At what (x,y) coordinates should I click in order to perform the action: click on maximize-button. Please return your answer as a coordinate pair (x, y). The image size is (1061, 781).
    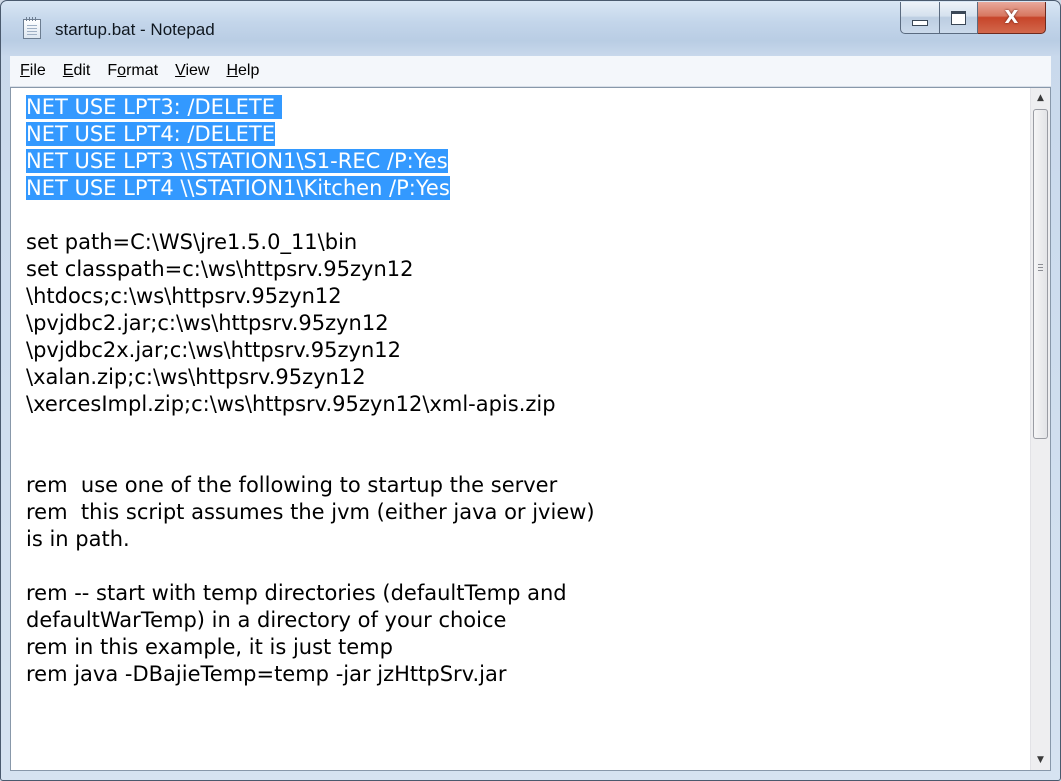
    Looking at the image, I should click on (959, 18).